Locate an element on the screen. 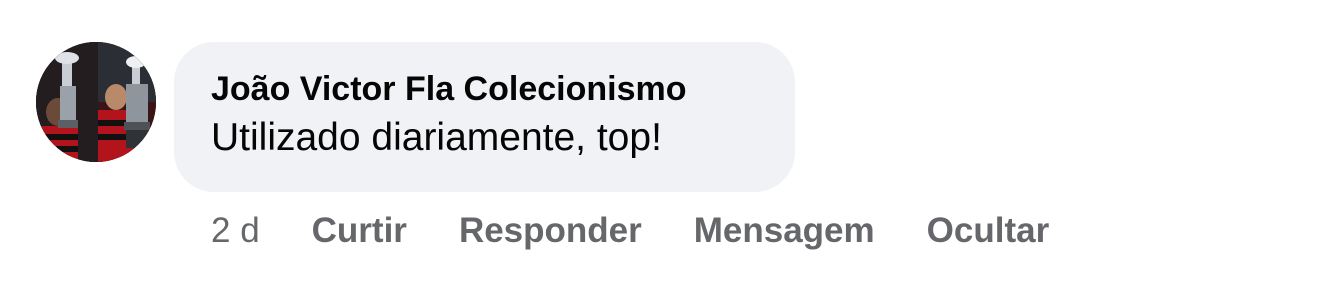 This screenshot has height=305, width=1320. reply-button: Responder is located at coordinates (550, 231).